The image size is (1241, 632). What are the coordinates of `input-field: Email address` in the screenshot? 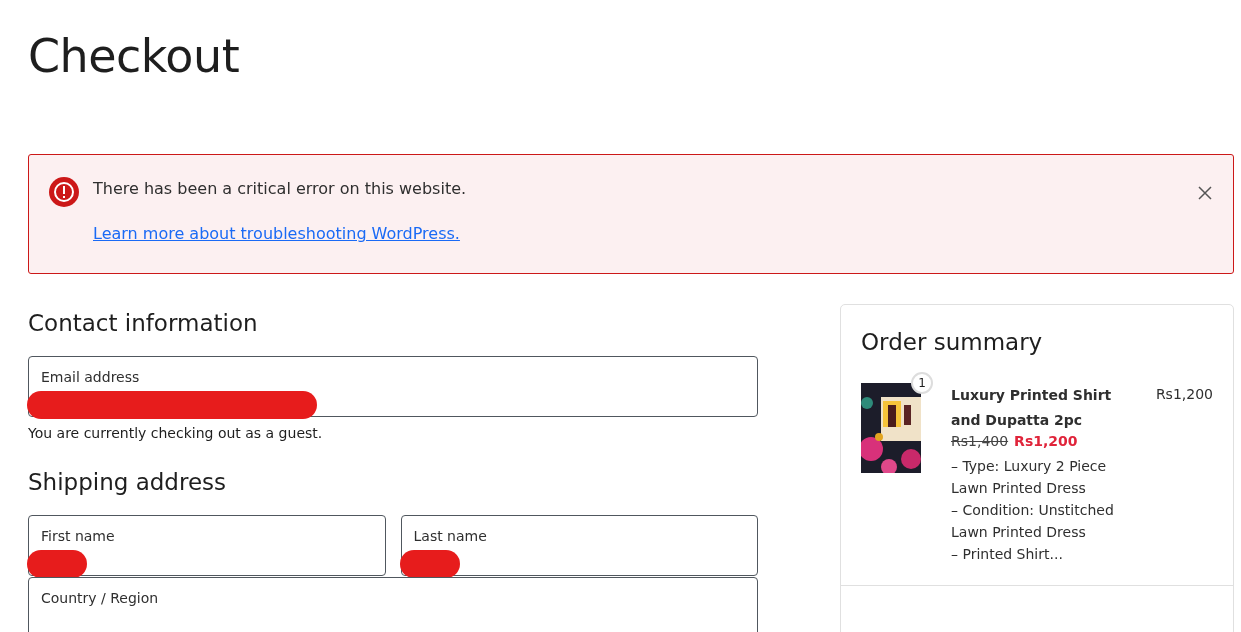 It's located at (393, 386).